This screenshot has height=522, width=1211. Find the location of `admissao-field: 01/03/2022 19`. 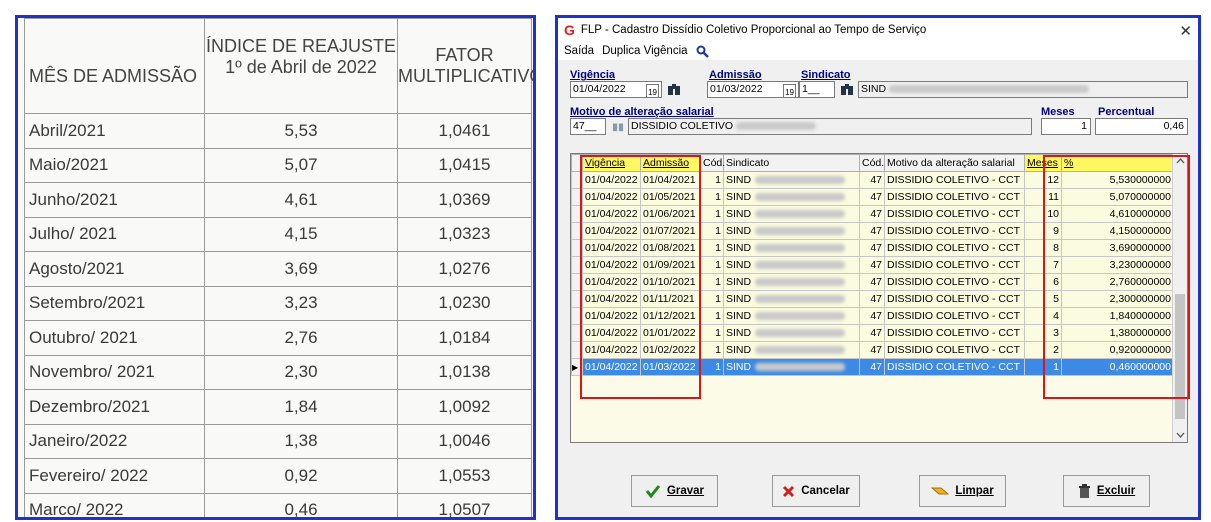

admissao-field: 01/03/2022 19 is located at coordinates (753, 89).